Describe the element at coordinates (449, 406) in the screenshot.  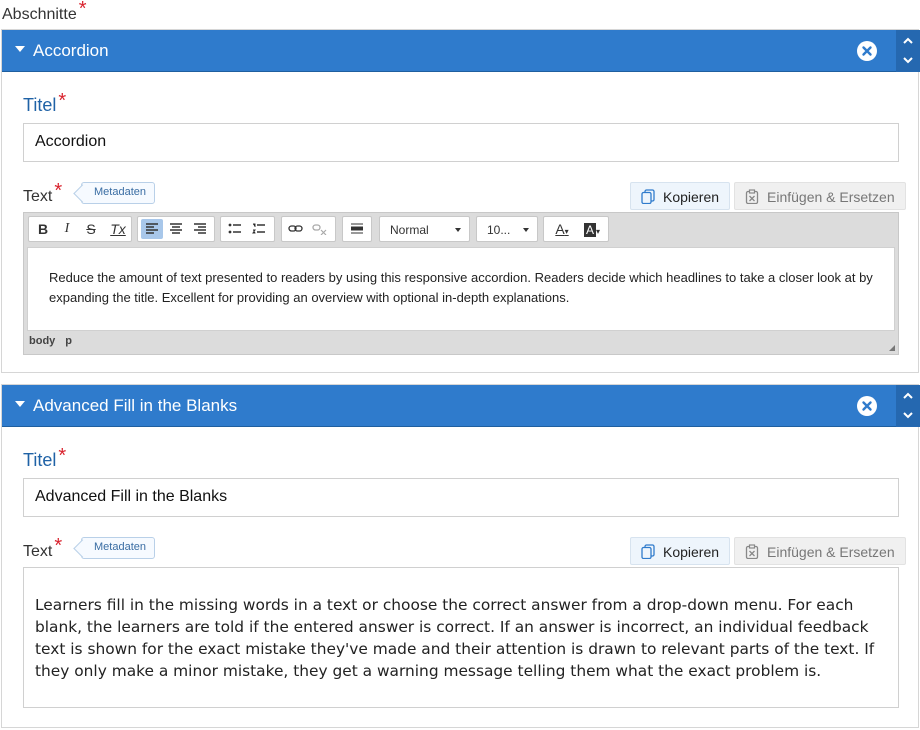
I see `section-header: Advanced Fill in the Blanks` at that location.